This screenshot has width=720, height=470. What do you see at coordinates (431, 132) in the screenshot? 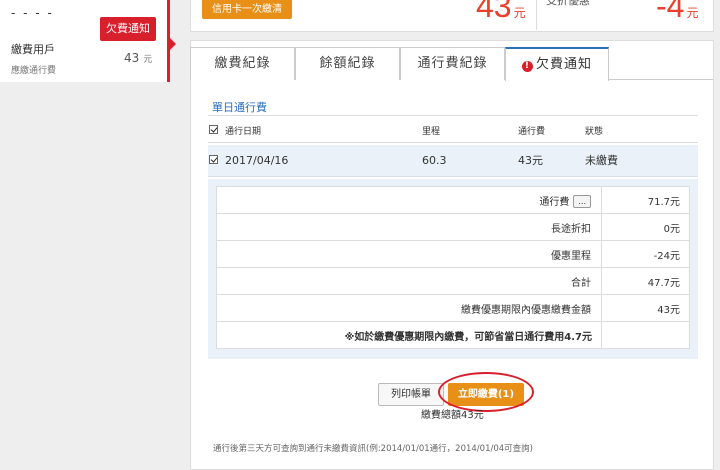
I see `header-mileage: 里程` at bounding box center [431, 132].